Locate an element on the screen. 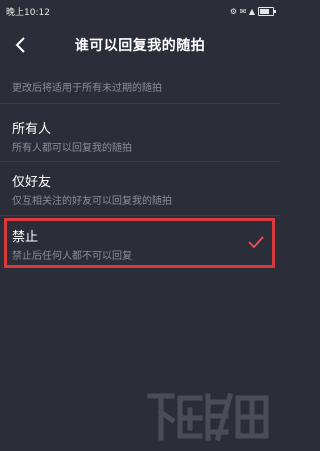  watermark-logo is located at coordinates (208, 417).